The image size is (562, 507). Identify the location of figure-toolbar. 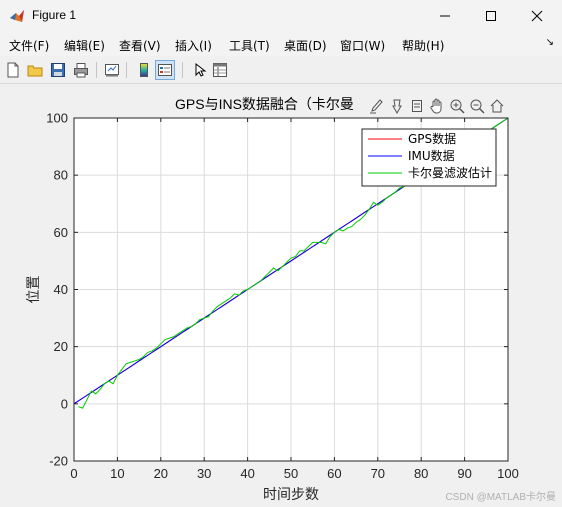
(281, 70).